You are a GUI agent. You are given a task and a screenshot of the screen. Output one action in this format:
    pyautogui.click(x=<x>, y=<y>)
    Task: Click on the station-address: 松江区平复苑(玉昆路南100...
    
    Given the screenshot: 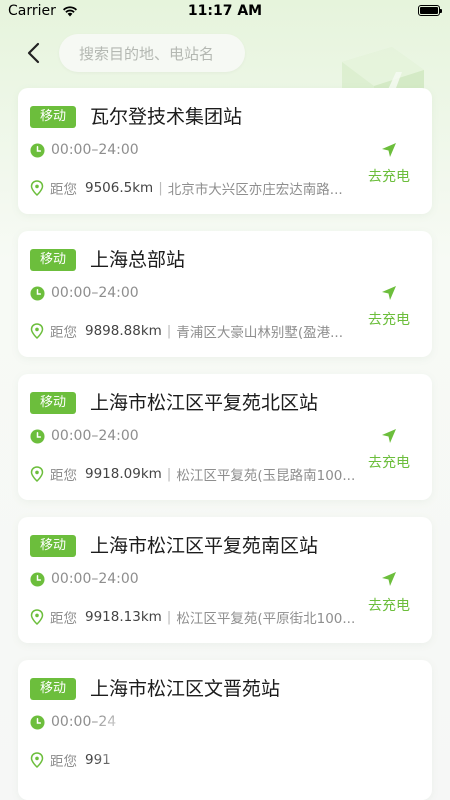 What is the action you would take?
    pyautogui.click(x=266, y=476)
    